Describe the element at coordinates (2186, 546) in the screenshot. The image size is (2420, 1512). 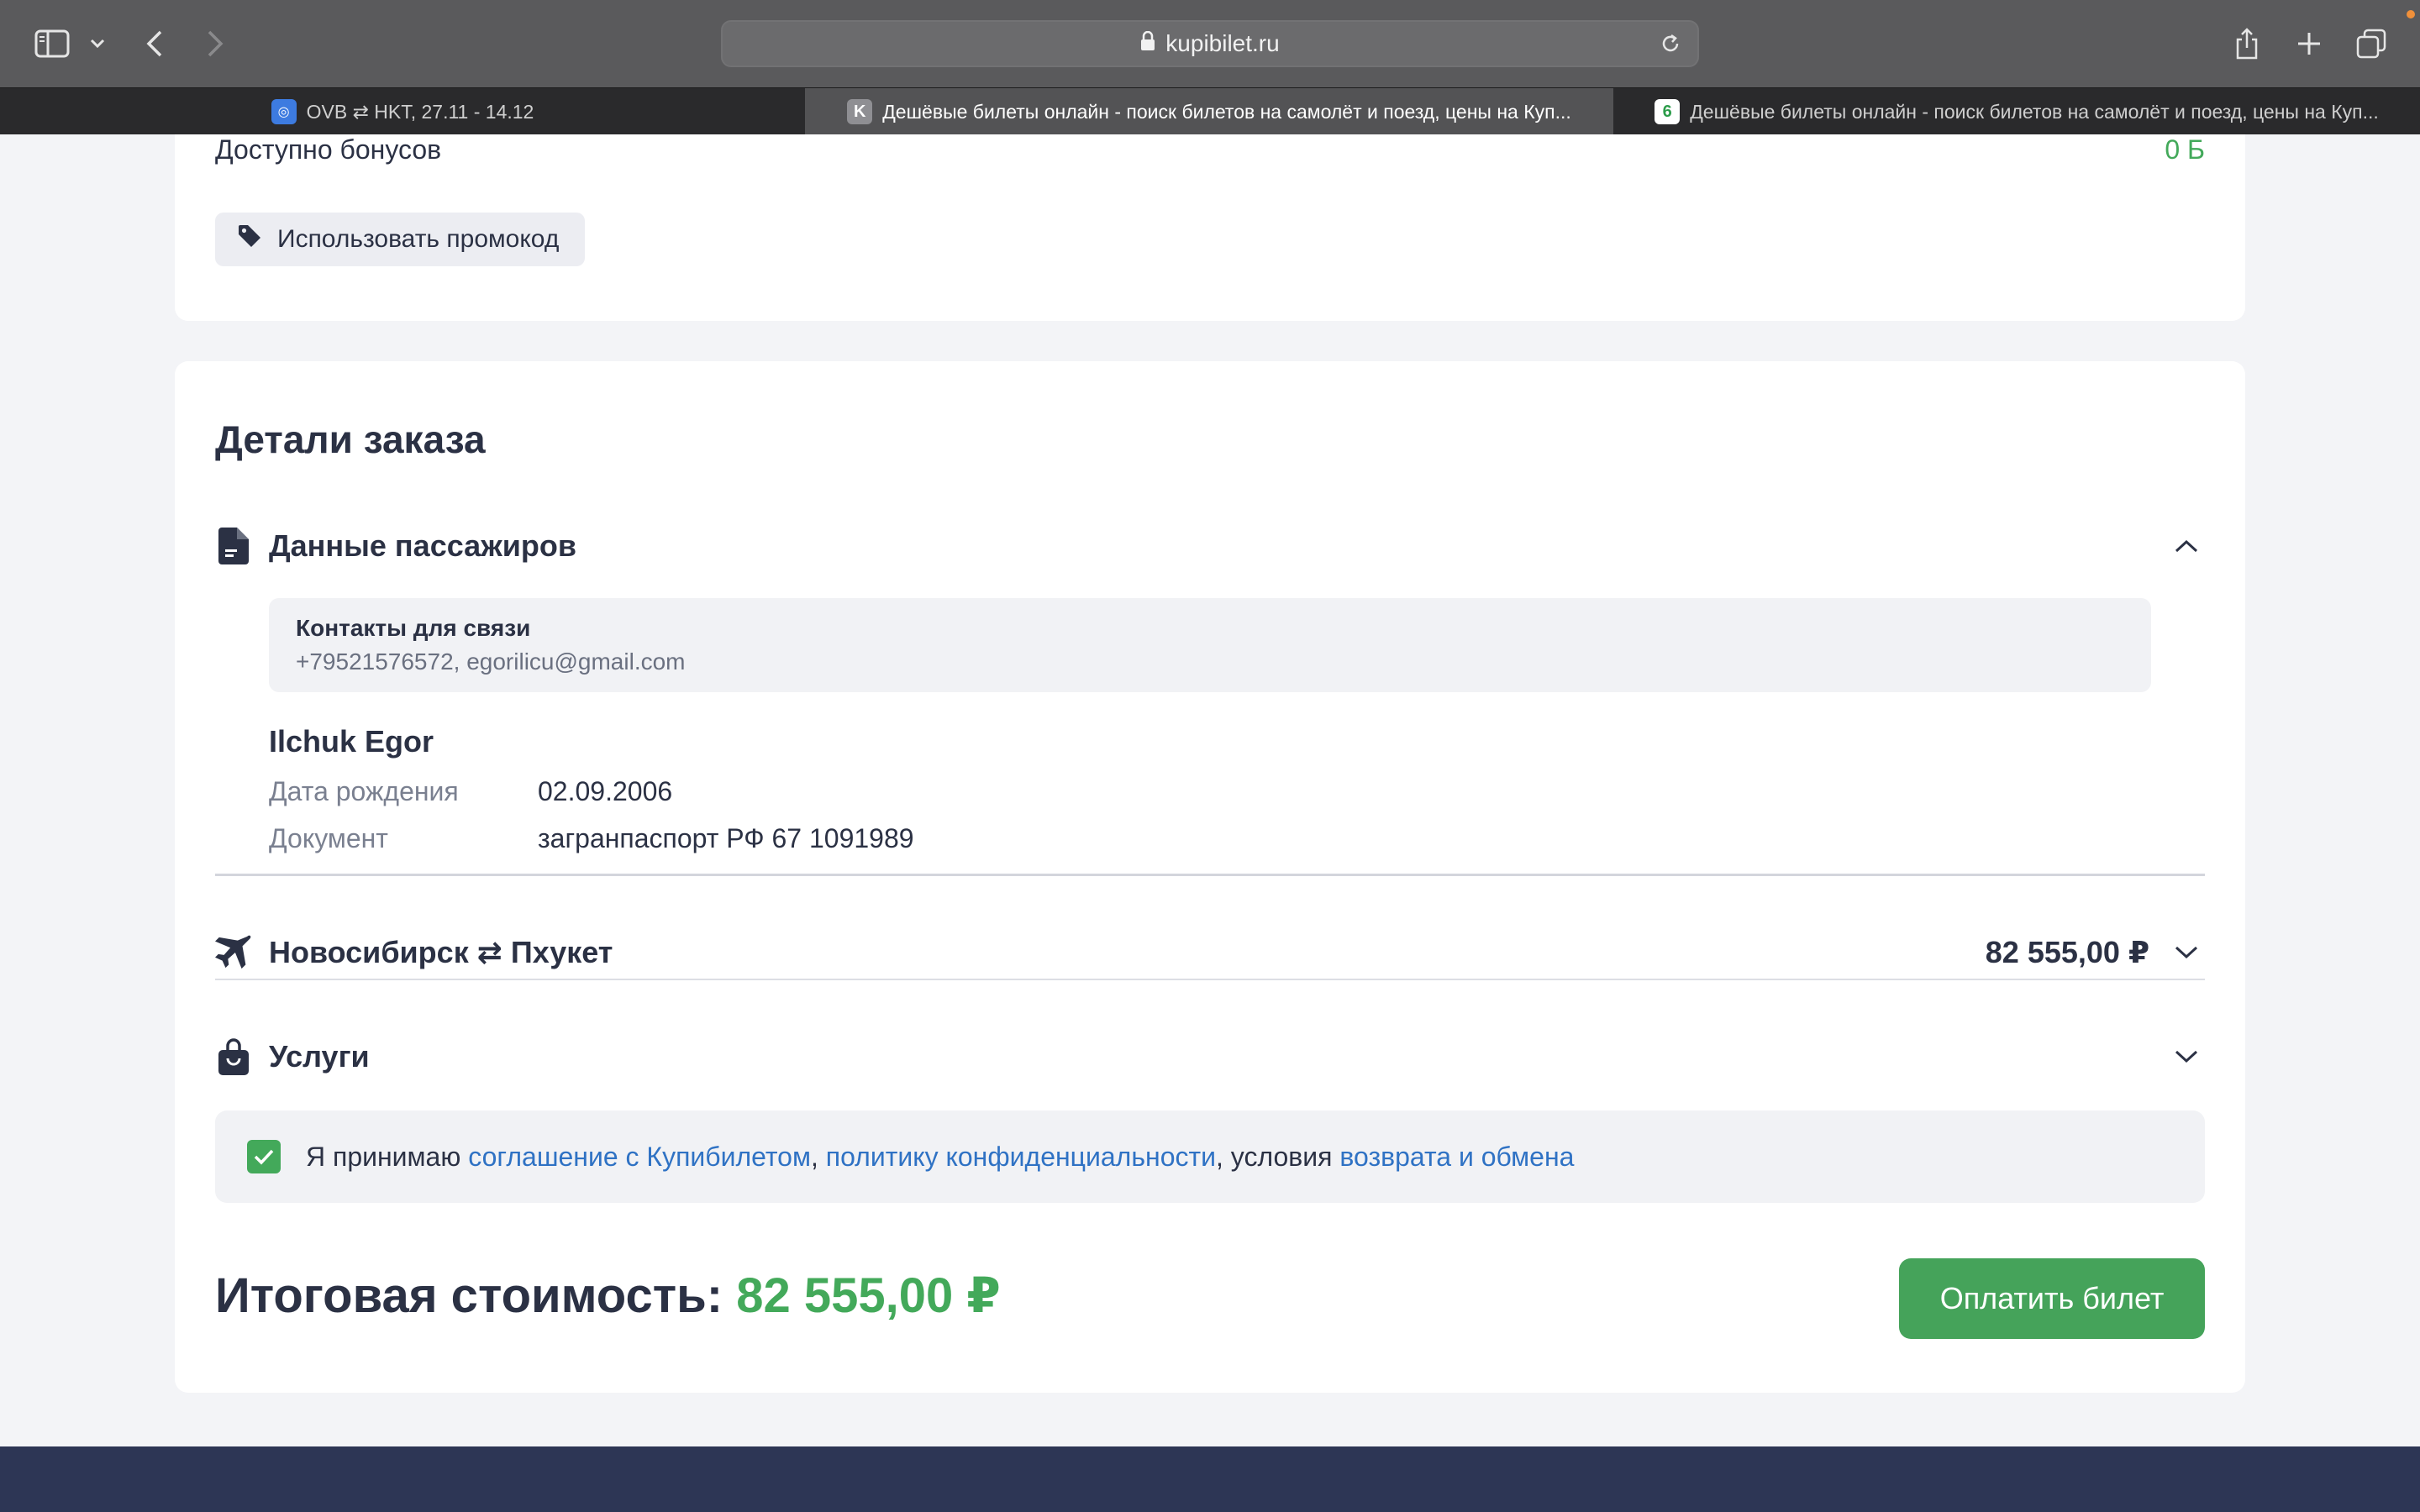
I see `chevron-up-icon` at that location.